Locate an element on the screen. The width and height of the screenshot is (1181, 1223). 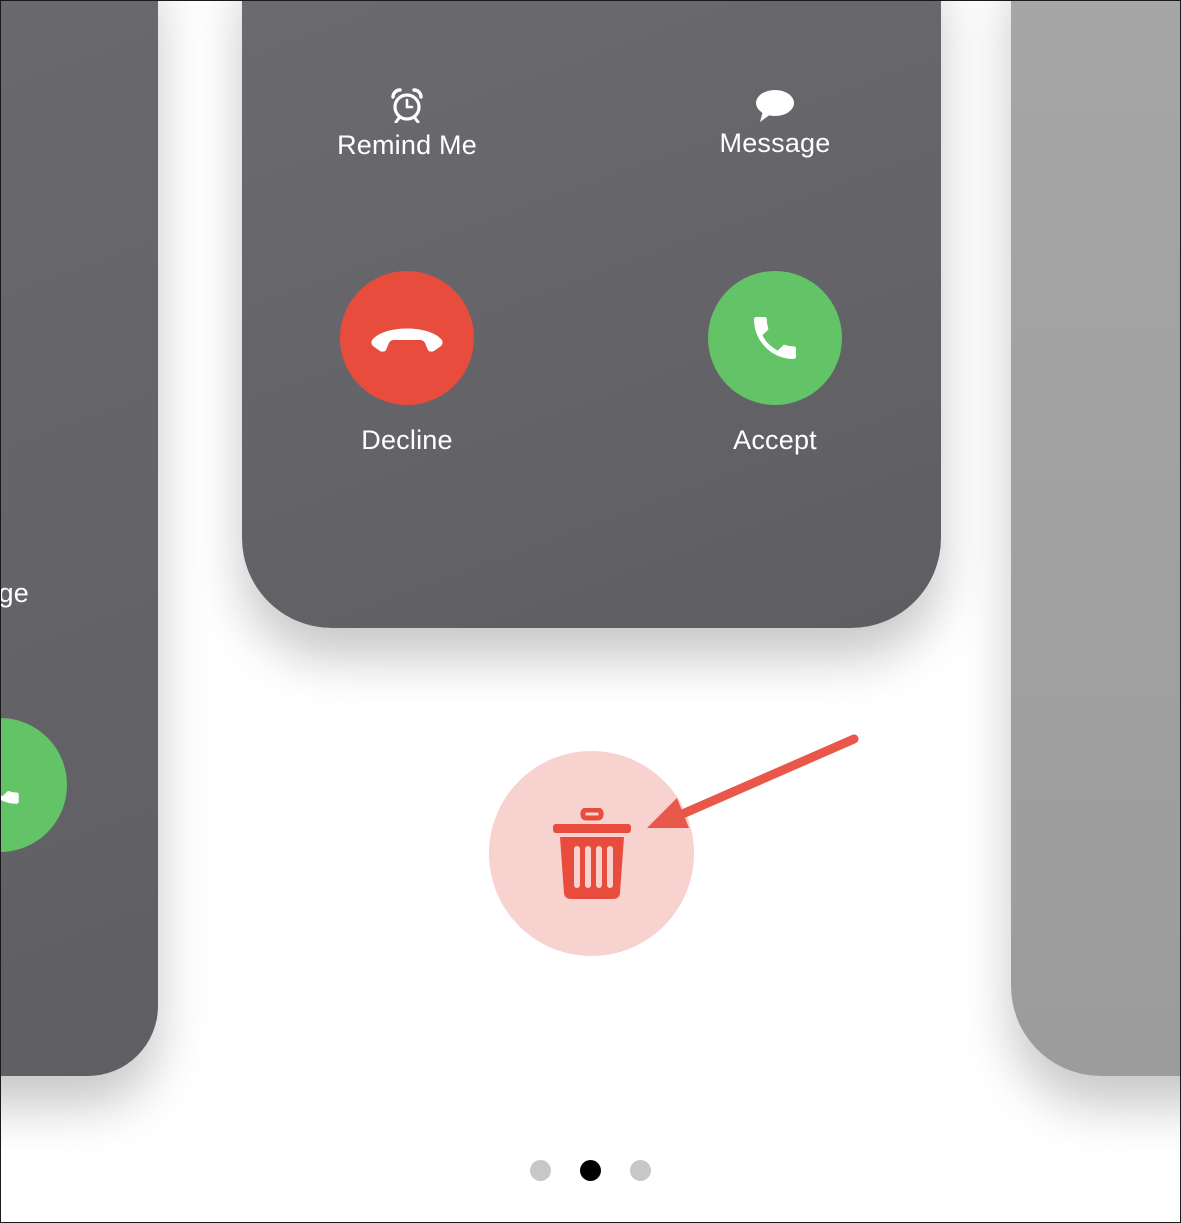
page-indicator is located at coordinates (590, 1170).